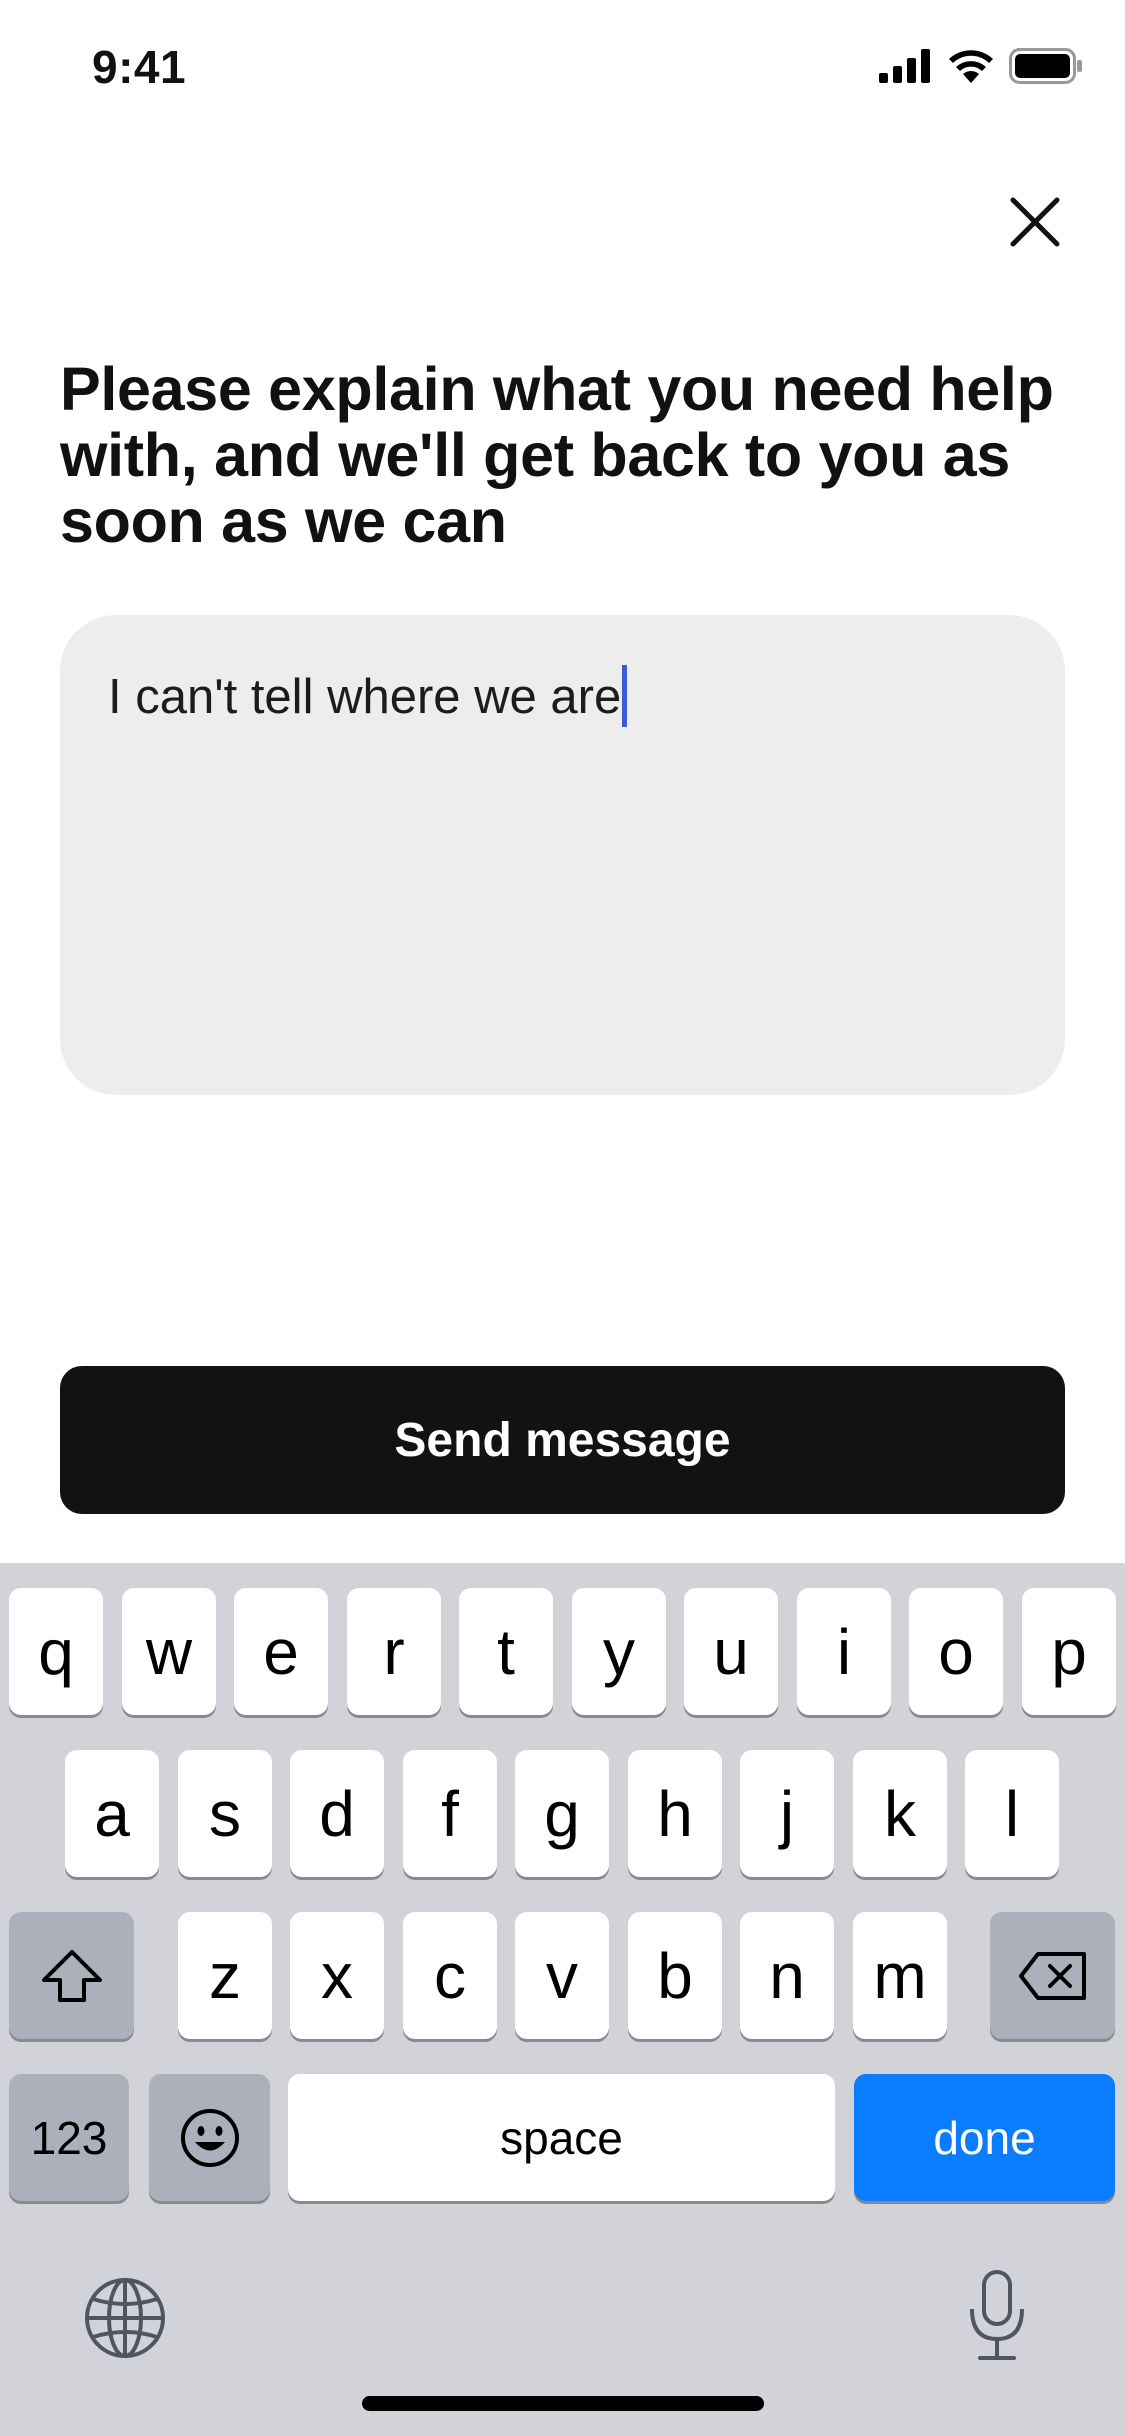  I want to click on emoji-icon, so click(209, 2137).